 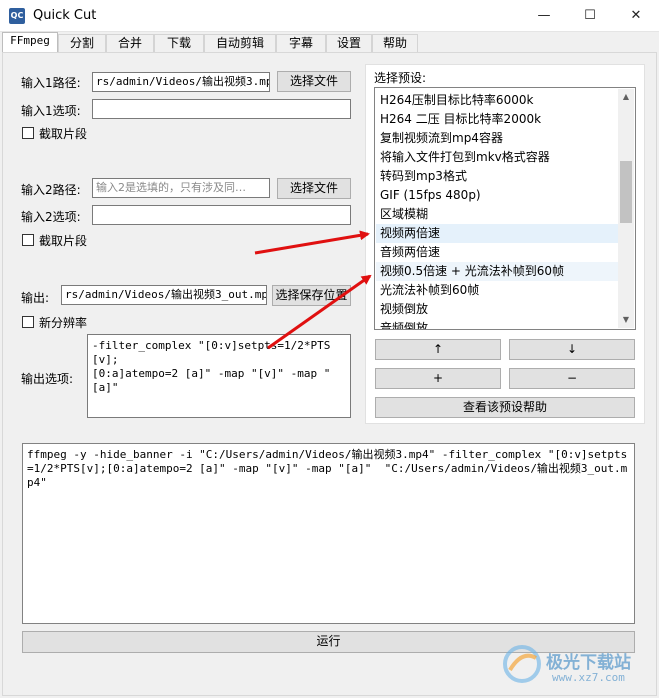 I want to click on tab-settings: 设置, so click(x=349, y=43).